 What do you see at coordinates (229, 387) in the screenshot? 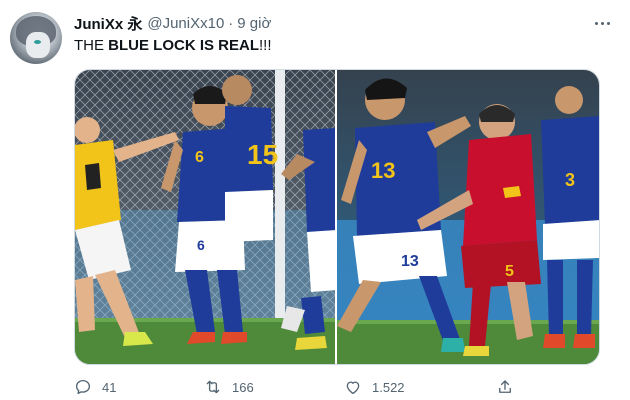
I see `retweet-button: 166` at bounding box center [229, 387].